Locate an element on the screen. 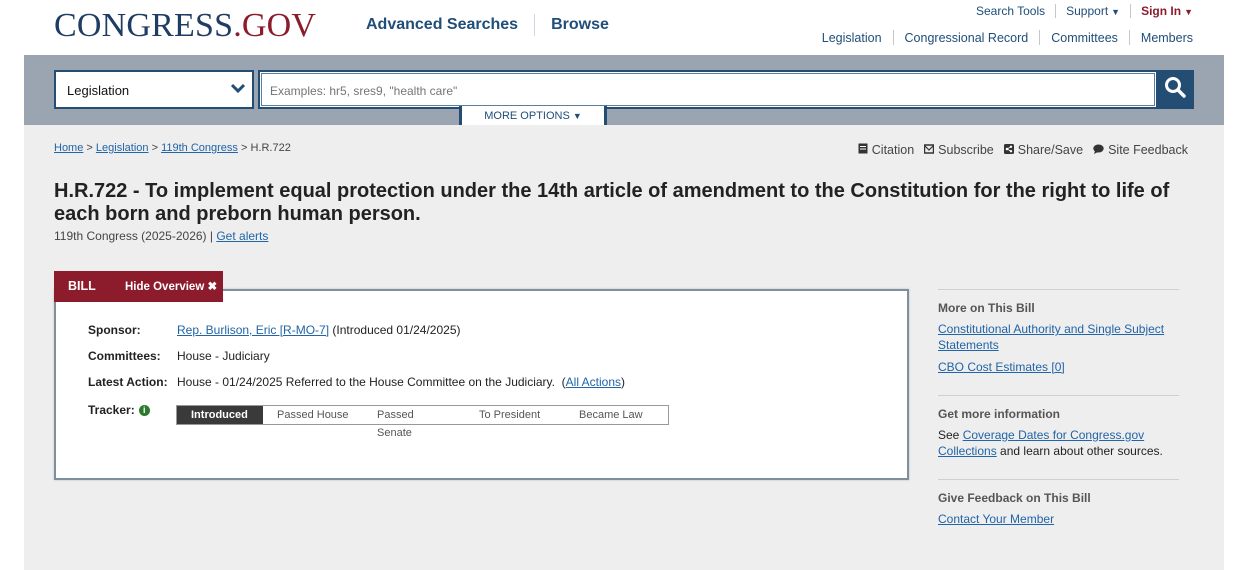 The width and height of the screenshot is (1239, 570). sponsor-introduced: (Introduced 01/24/2025) is located at coordinates (396, 330).